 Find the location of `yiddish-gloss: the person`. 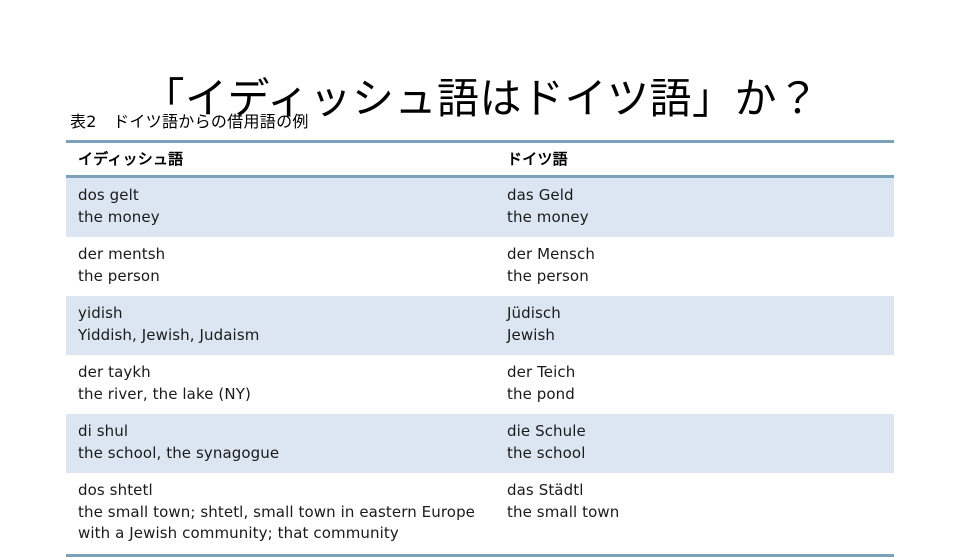

yiddish-gloss: the person is located at coordinates (119, 275).